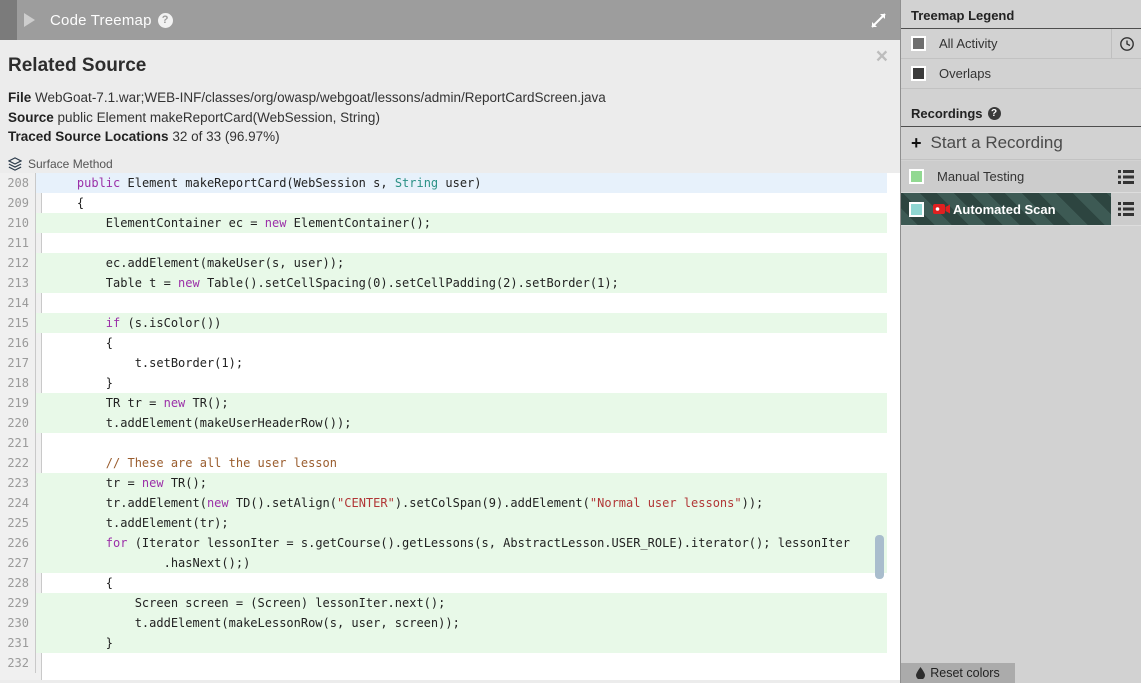 This screenshot has width=1141, height=683. I want to click on automated-scan-label: Automated Scan, so click(1004, 209).